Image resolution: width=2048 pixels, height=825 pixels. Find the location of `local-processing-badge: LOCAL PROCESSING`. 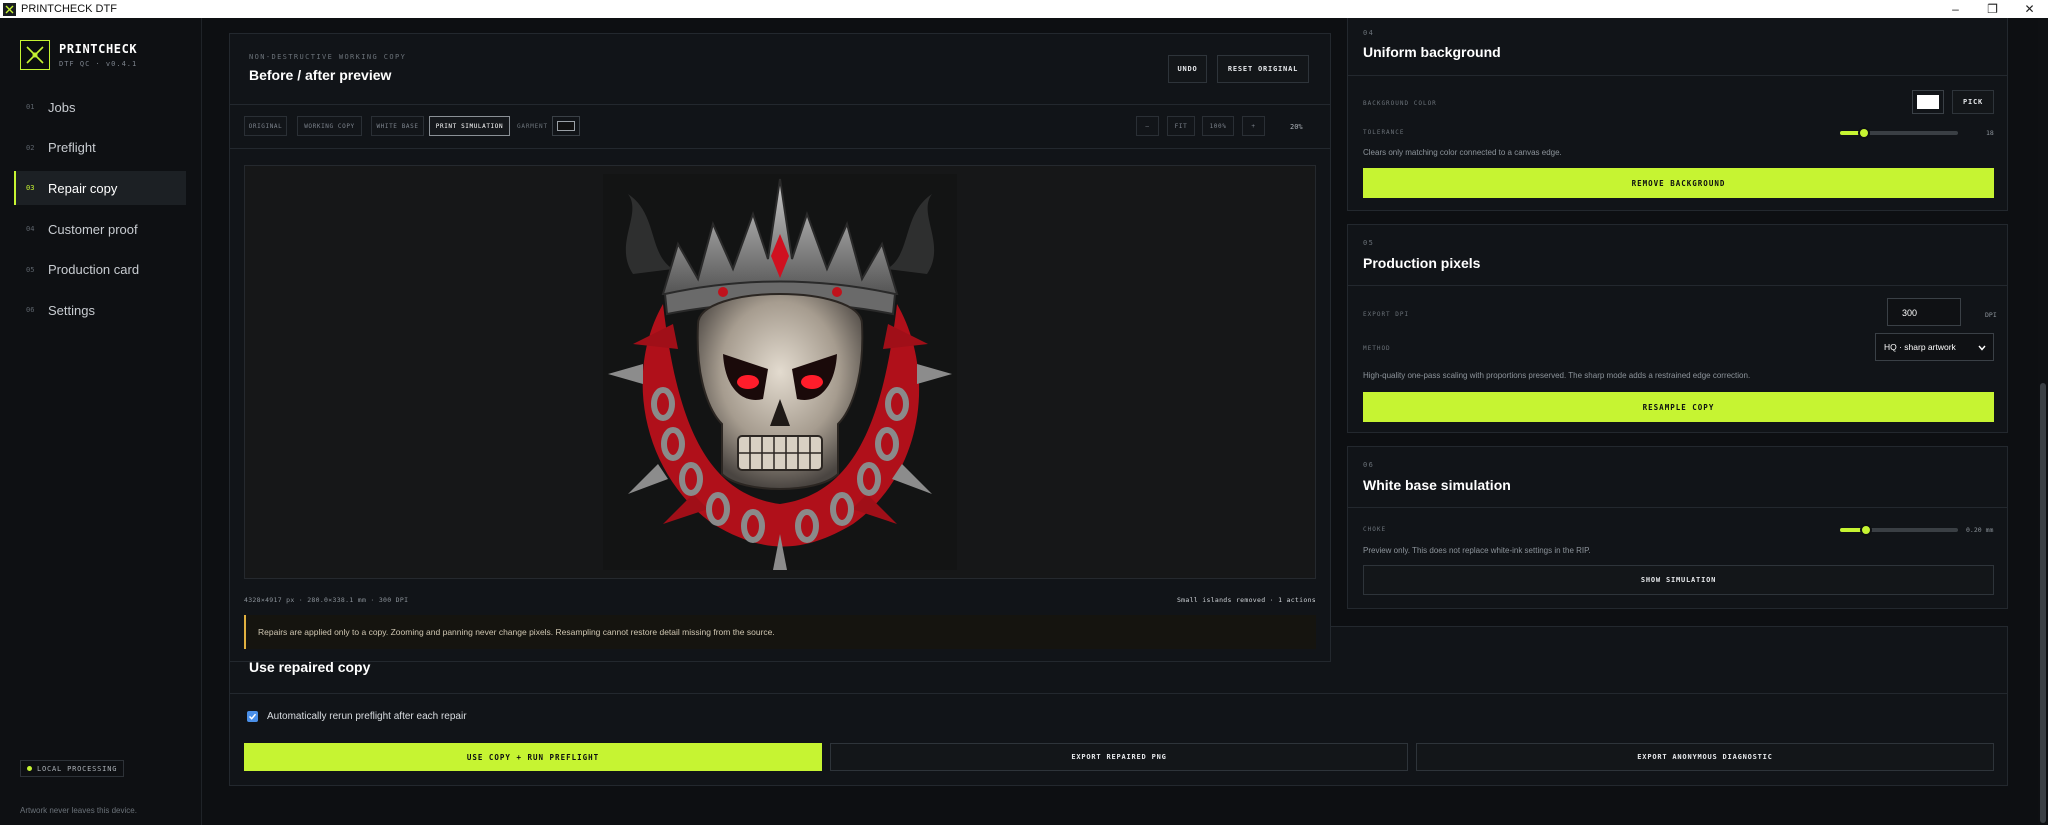

local-processing-badge: LOCAL PROCESSING is located at coordinates (72, 768).